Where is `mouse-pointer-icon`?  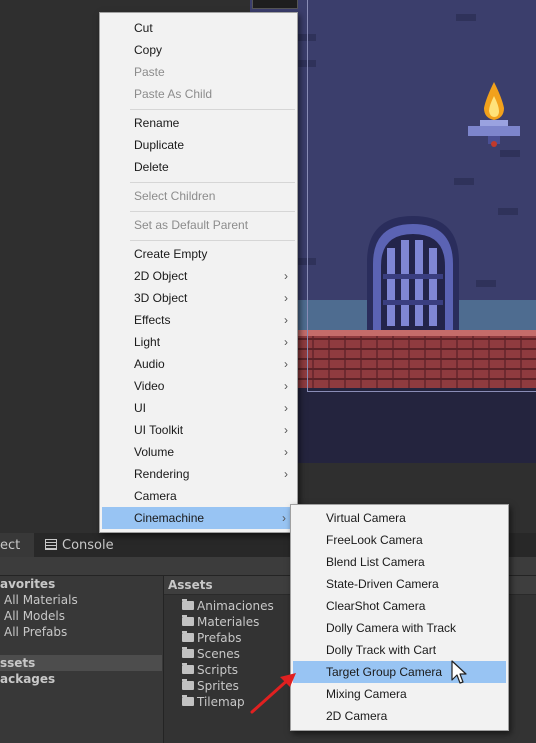
mouse-pointer-icon is located at coordinates (459, 672).